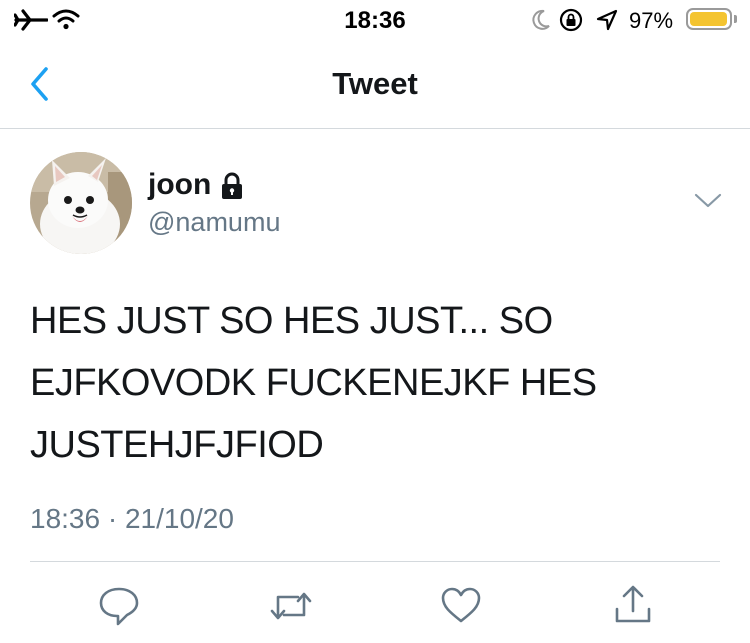 Image resolution: width=750 pixels, height=643 pixels. I want to click on avatar, so click(81, 203).